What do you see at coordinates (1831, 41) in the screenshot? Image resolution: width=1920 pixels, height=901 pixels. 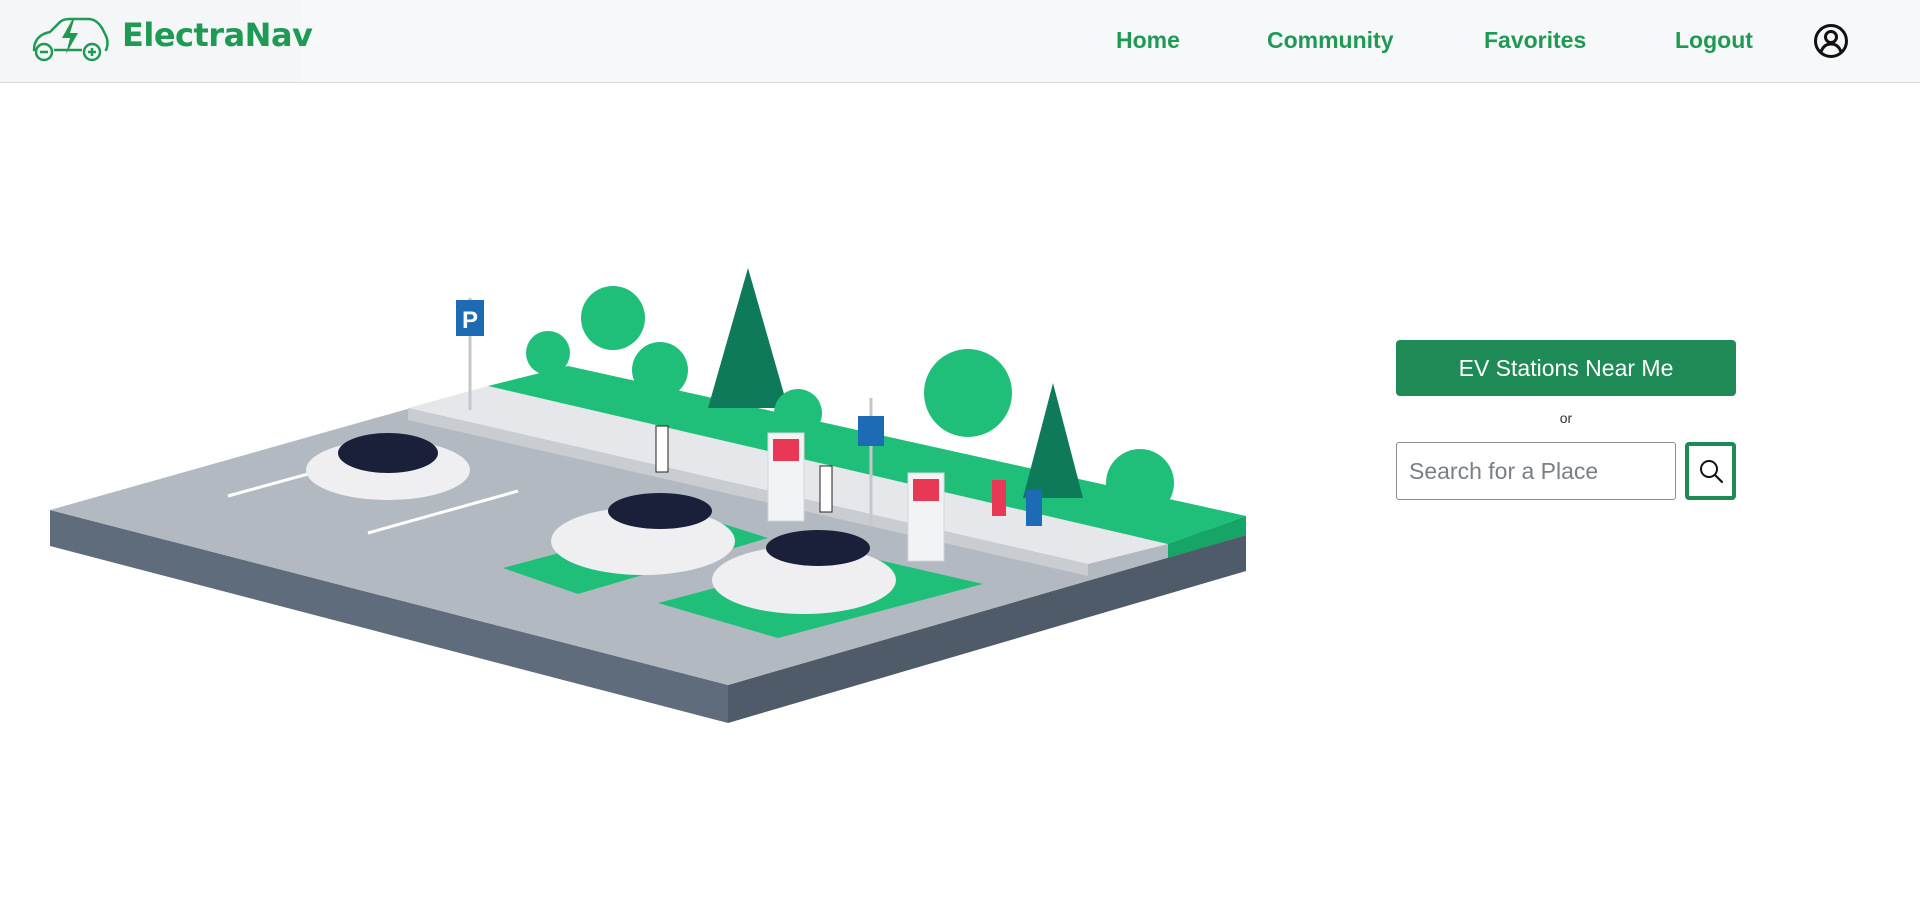 I see `user-circle-icon` at bounding box center [1831, 41].